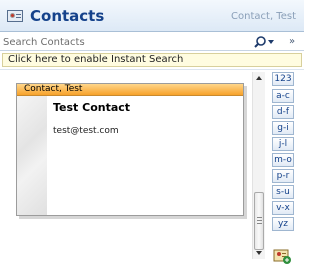 This screenshot has width=320, height=268. What do you see at coordinates (92, 107) in the screenshot?
I see `contact-full-name: Test Contact` at bounding box center [92, 107].